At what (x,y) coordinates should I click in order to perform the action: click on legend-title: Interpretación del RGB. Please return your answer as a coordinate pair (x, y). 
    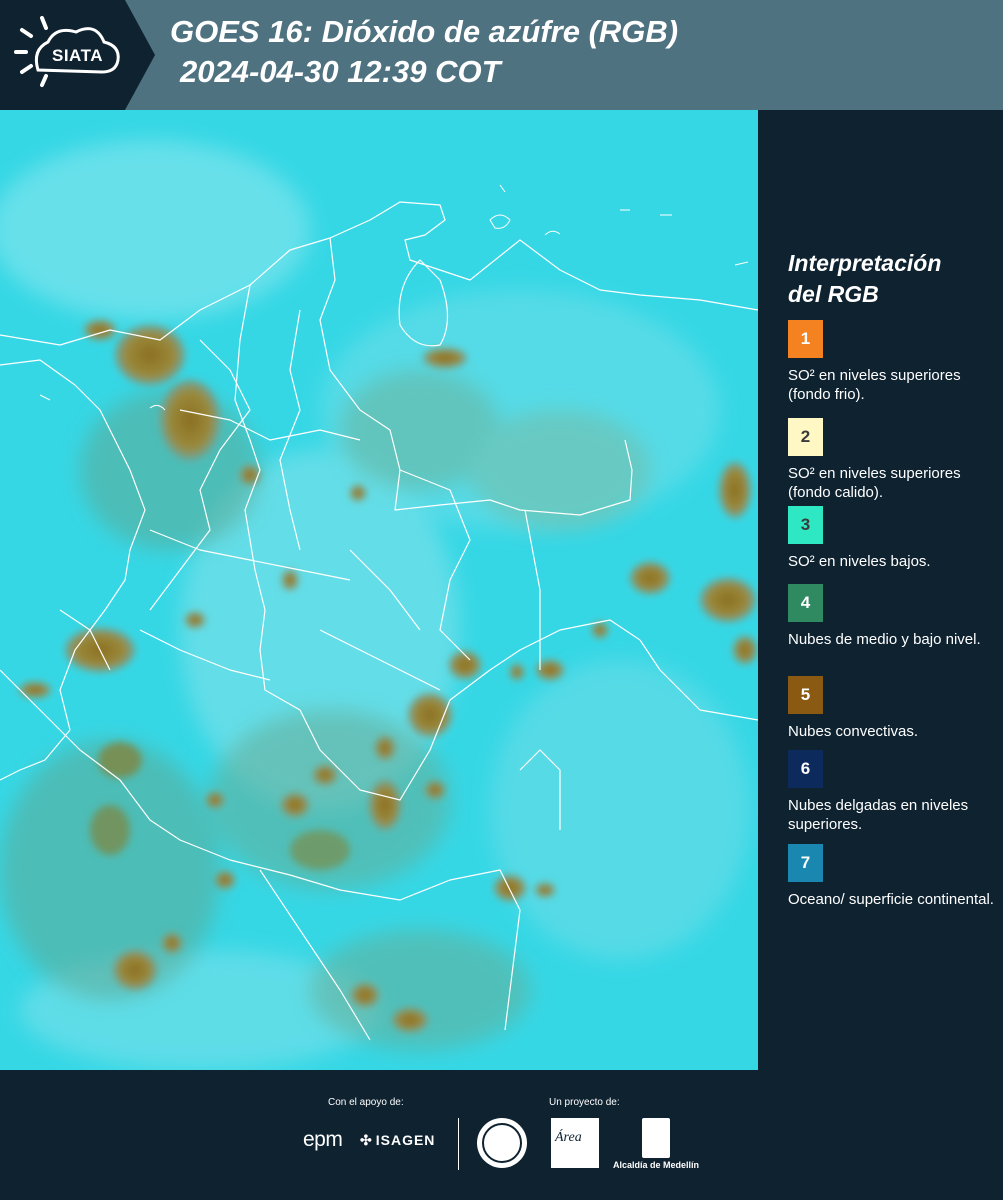
    Looking at the image, I should click on (888, 279).